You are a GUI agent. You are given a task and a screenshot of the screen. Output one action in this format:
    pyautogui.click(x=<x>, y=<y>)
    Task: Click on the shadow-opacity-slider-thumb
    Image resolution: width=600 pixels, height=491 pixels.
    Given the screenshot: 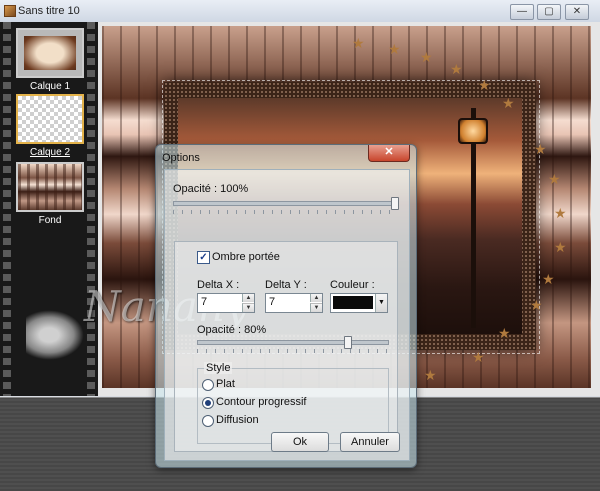 What is the action you would take?
    pyautogui.click(x=348, y=342)
    